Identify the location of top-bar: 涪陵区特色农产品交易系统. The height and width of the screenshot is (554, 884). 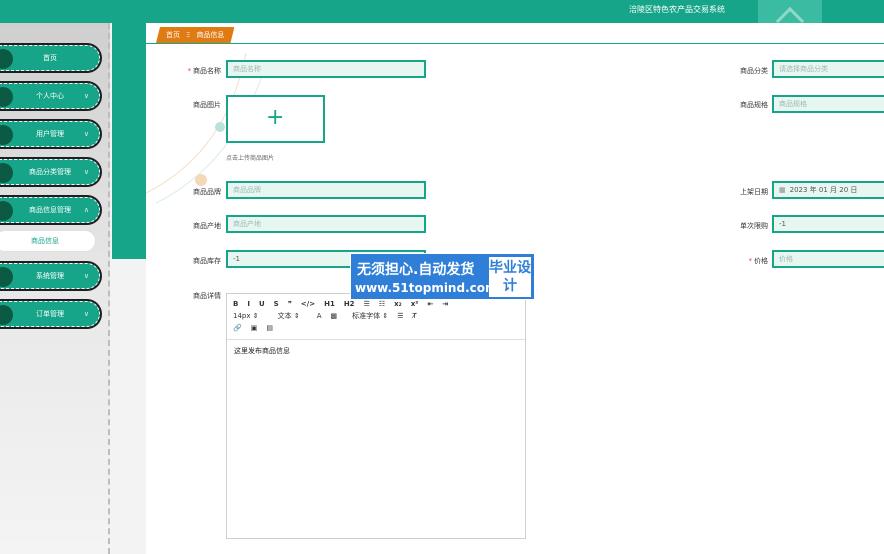
(442, 18).